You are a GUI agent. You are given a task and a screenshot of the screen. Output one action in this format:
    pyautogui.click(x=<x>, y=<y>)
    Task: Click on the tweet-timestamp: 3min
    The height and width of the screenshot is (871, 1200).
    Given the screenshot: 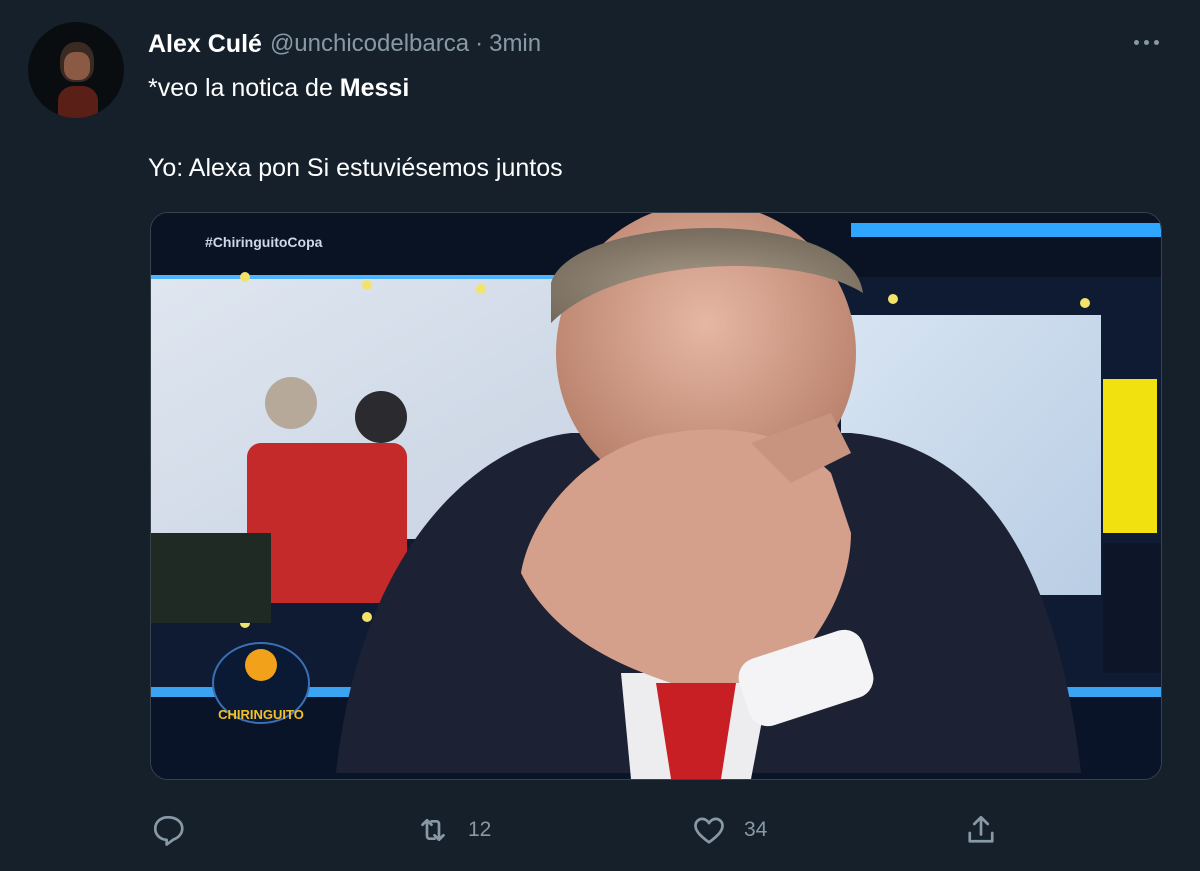 What is the action you would take?
    pyautogui.click(x=515, y=44)
    